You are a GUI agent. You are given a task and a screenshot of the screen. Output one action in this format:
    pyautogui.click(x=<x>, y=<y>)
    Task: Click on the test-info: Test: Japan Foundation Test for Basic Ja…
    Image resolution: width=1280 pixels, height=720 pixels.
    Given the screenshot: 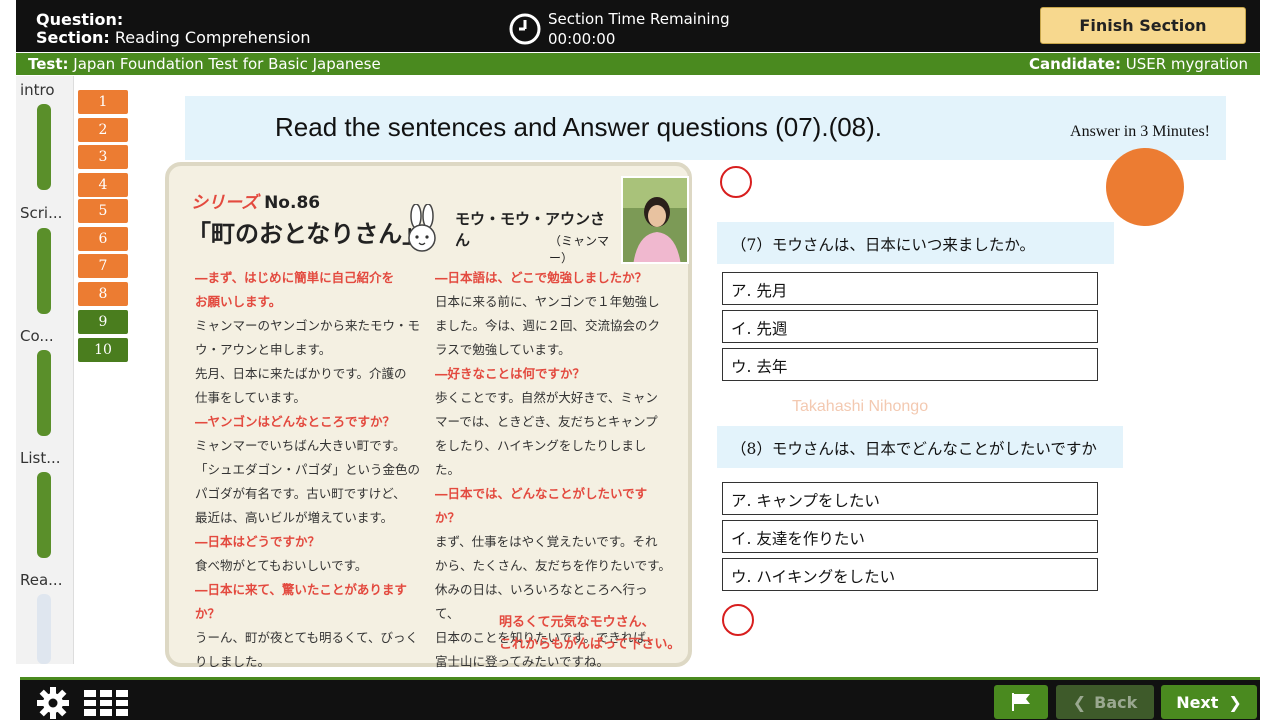 What is the action you would take?
    pyautogui.click(x=204, y=64)
    